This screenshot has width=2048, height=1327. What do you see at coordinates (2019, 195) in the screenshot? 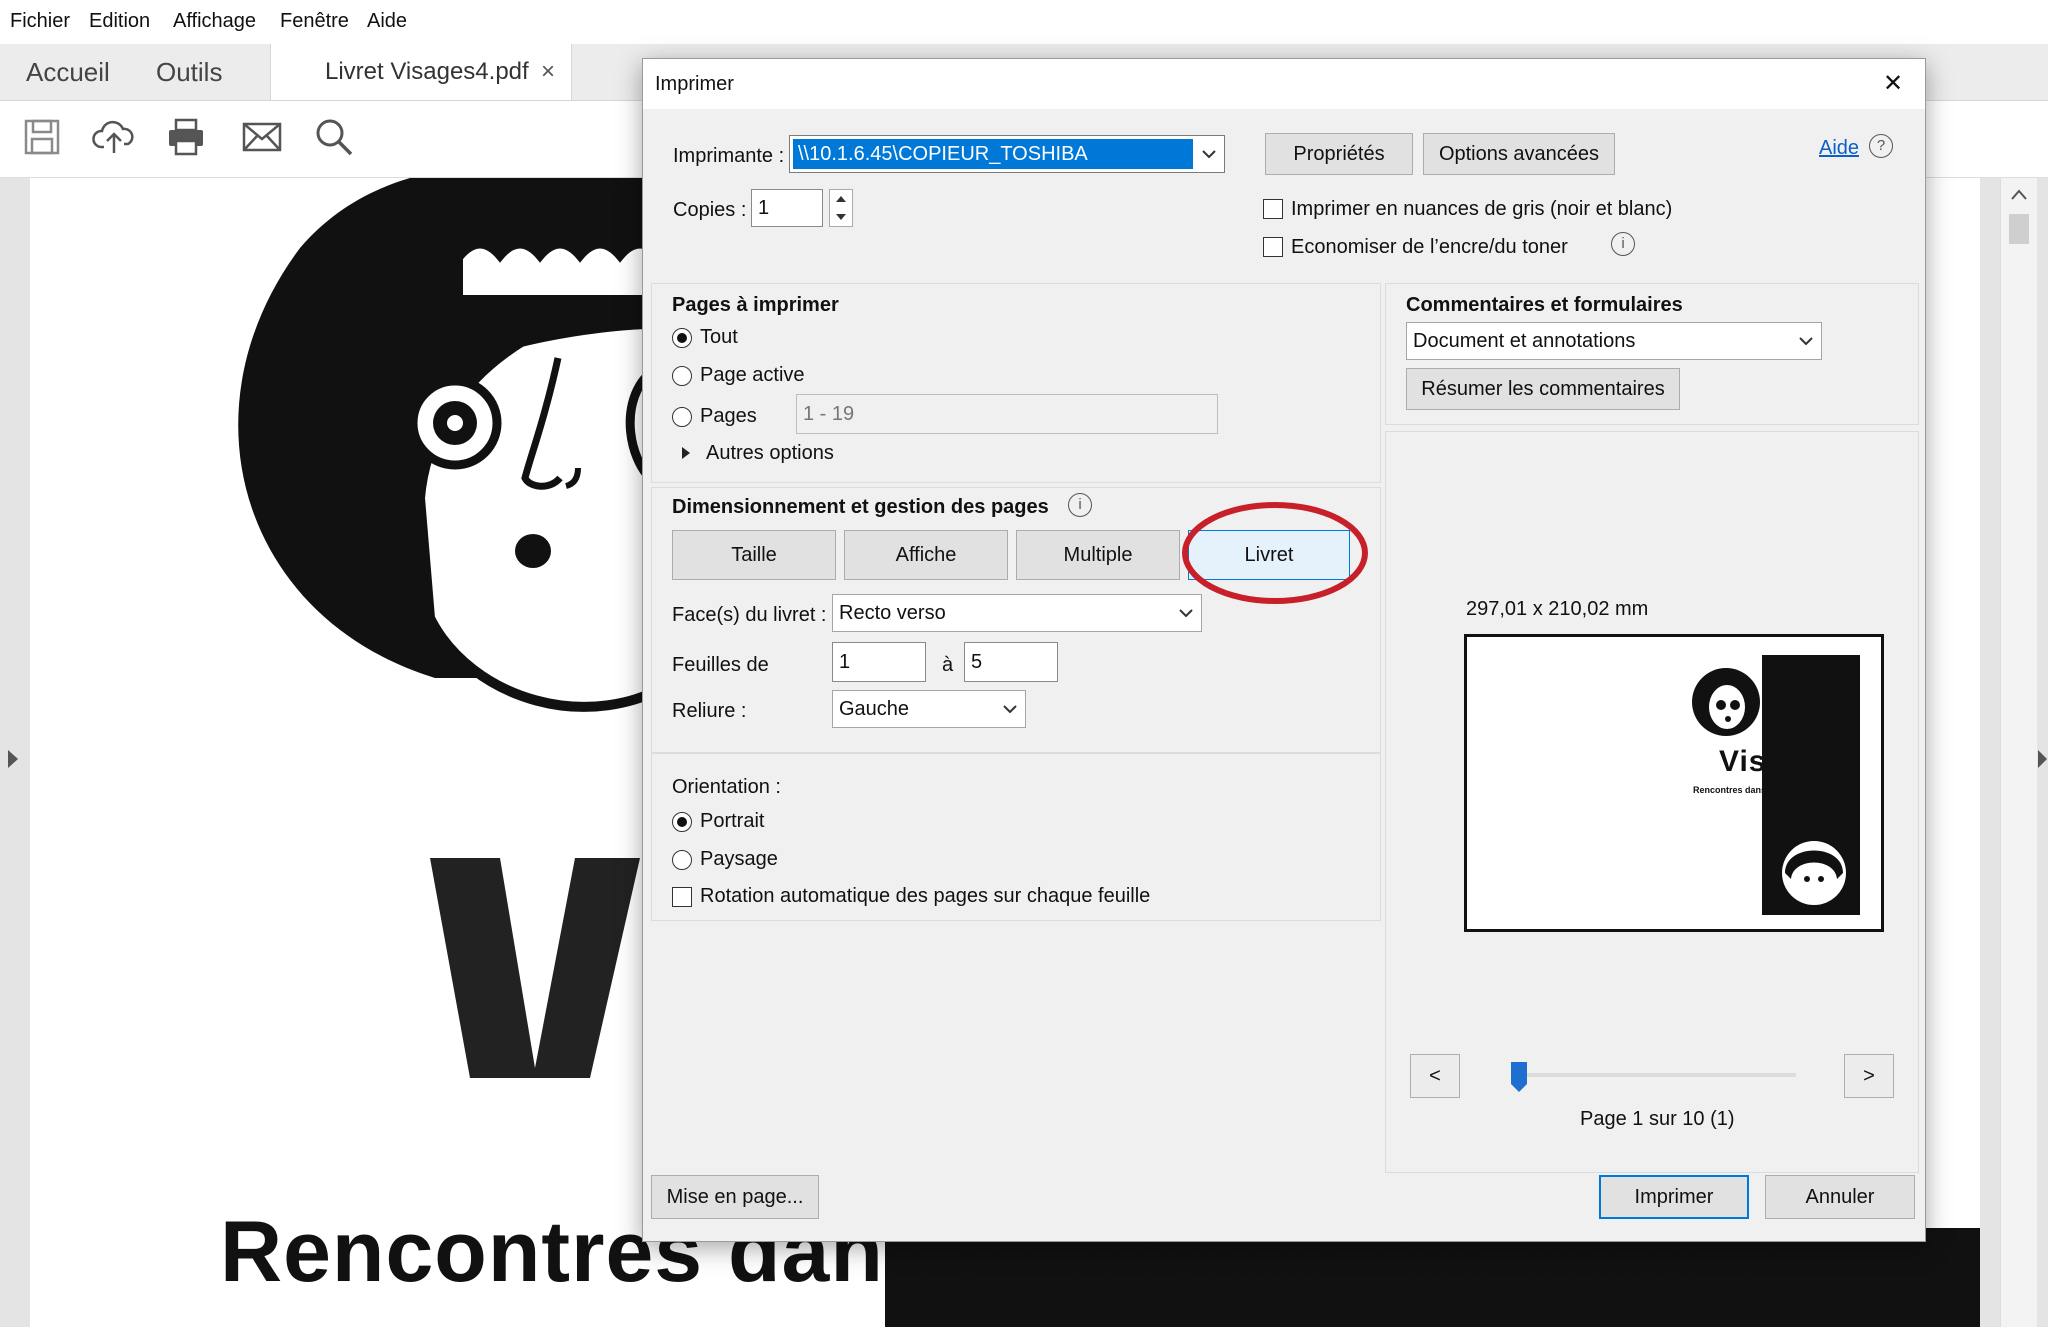
I see `scroll-up-icon` at bounding box center [2019, 195].